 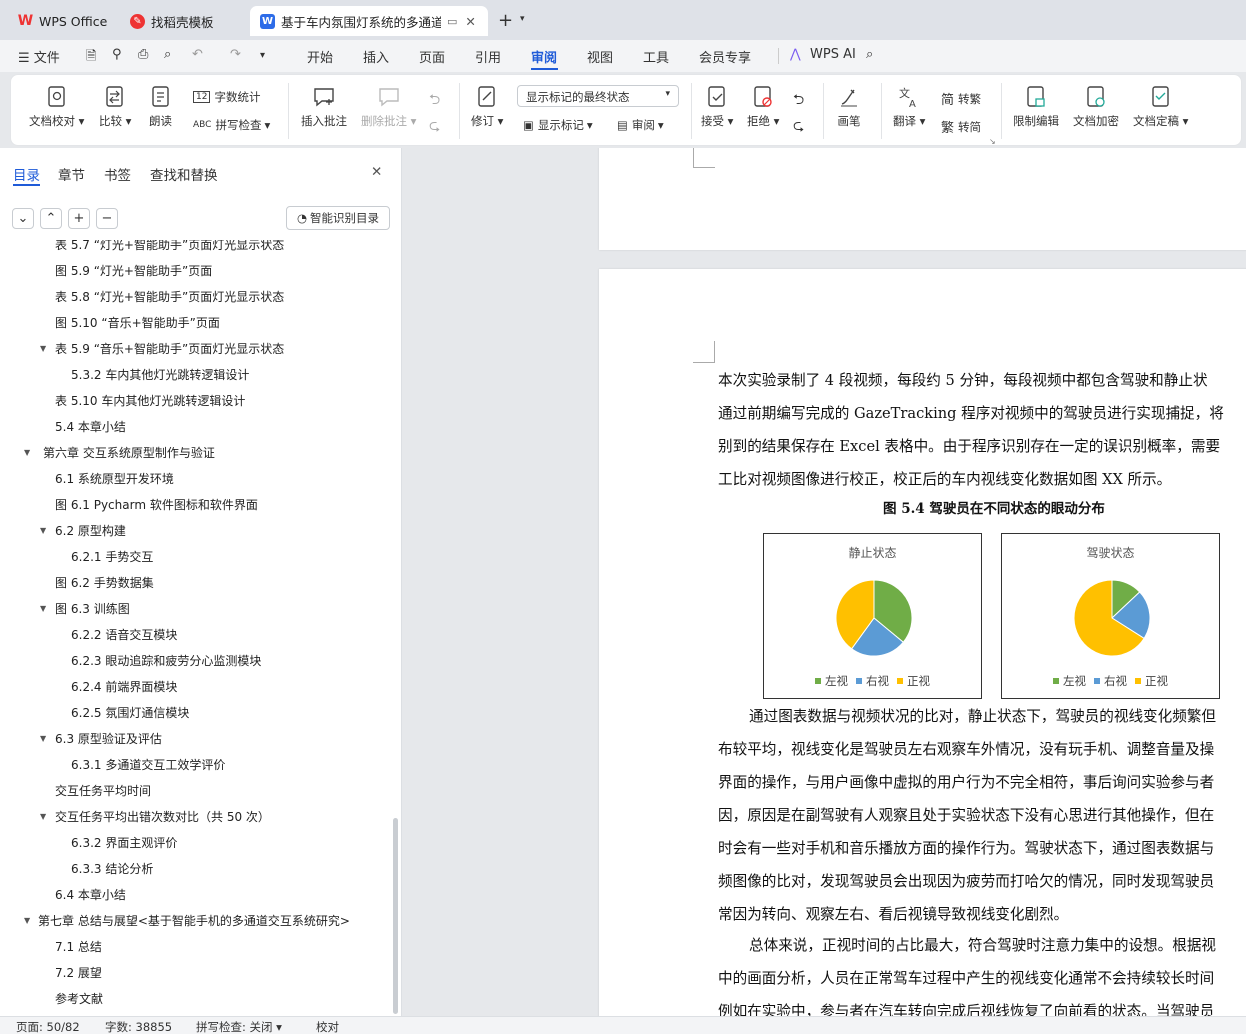 I want to click on insert-comment-button: 插入批注, so click(x=324, y=107).